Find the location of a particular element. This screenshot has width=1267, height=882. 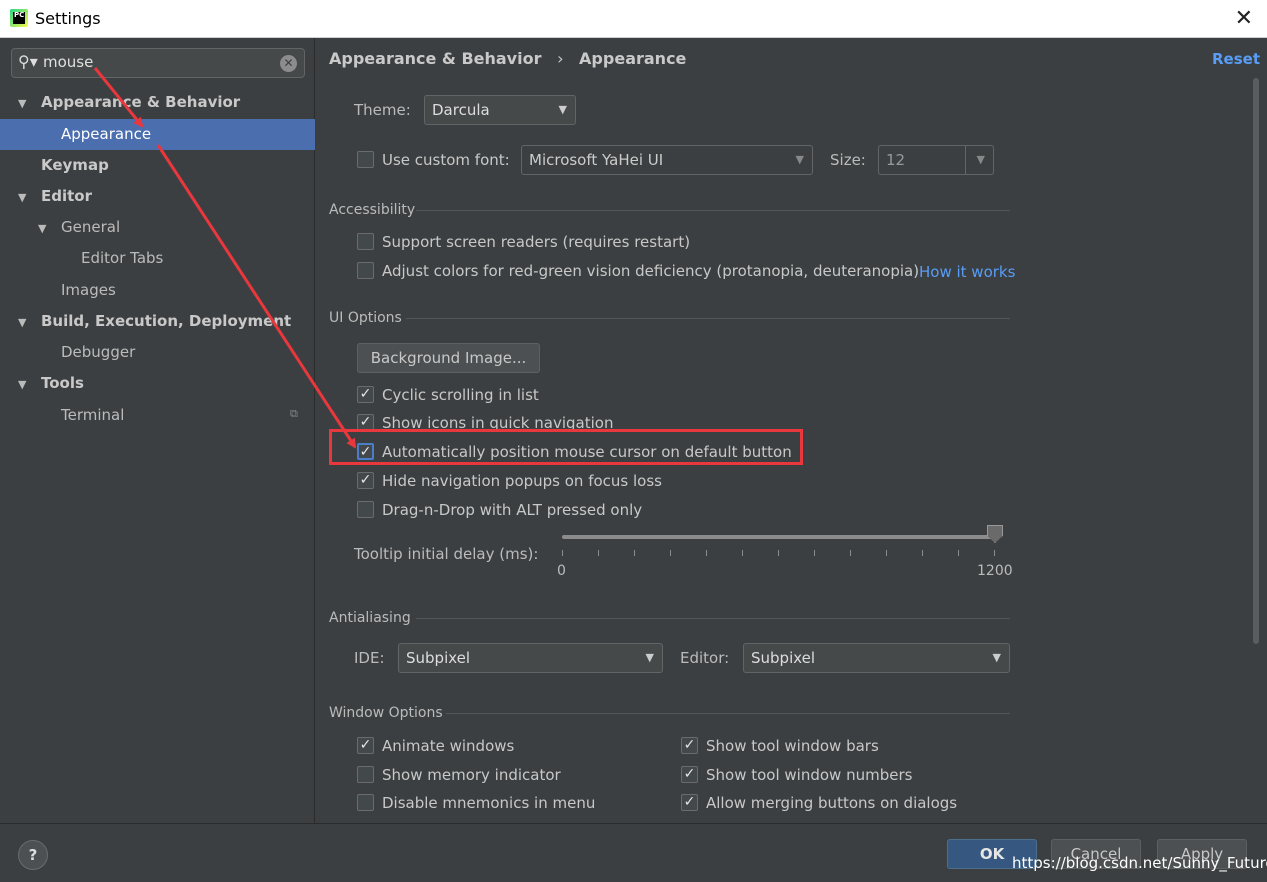

watermark-text: https://blog.csdn.net/Sunny_Future is located at coordinates (1139, 863).